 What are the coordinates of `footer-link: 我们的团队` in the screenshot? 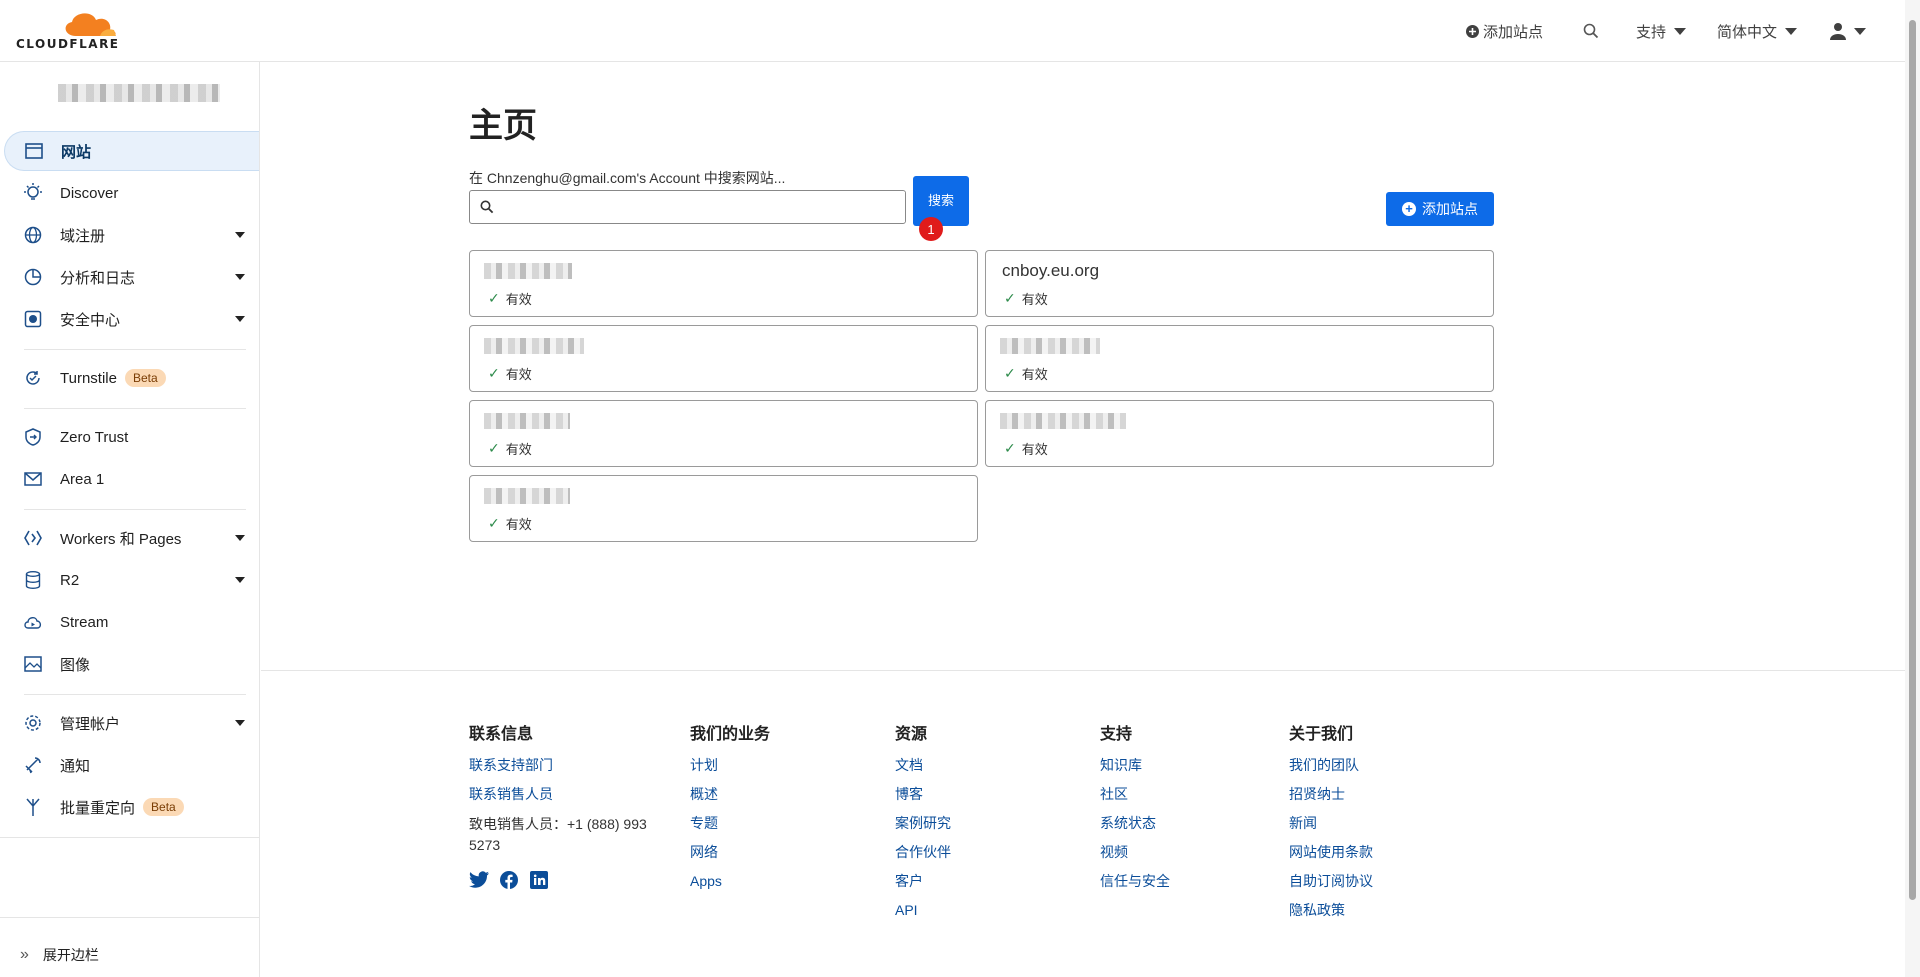 It's located at (1331, 765).